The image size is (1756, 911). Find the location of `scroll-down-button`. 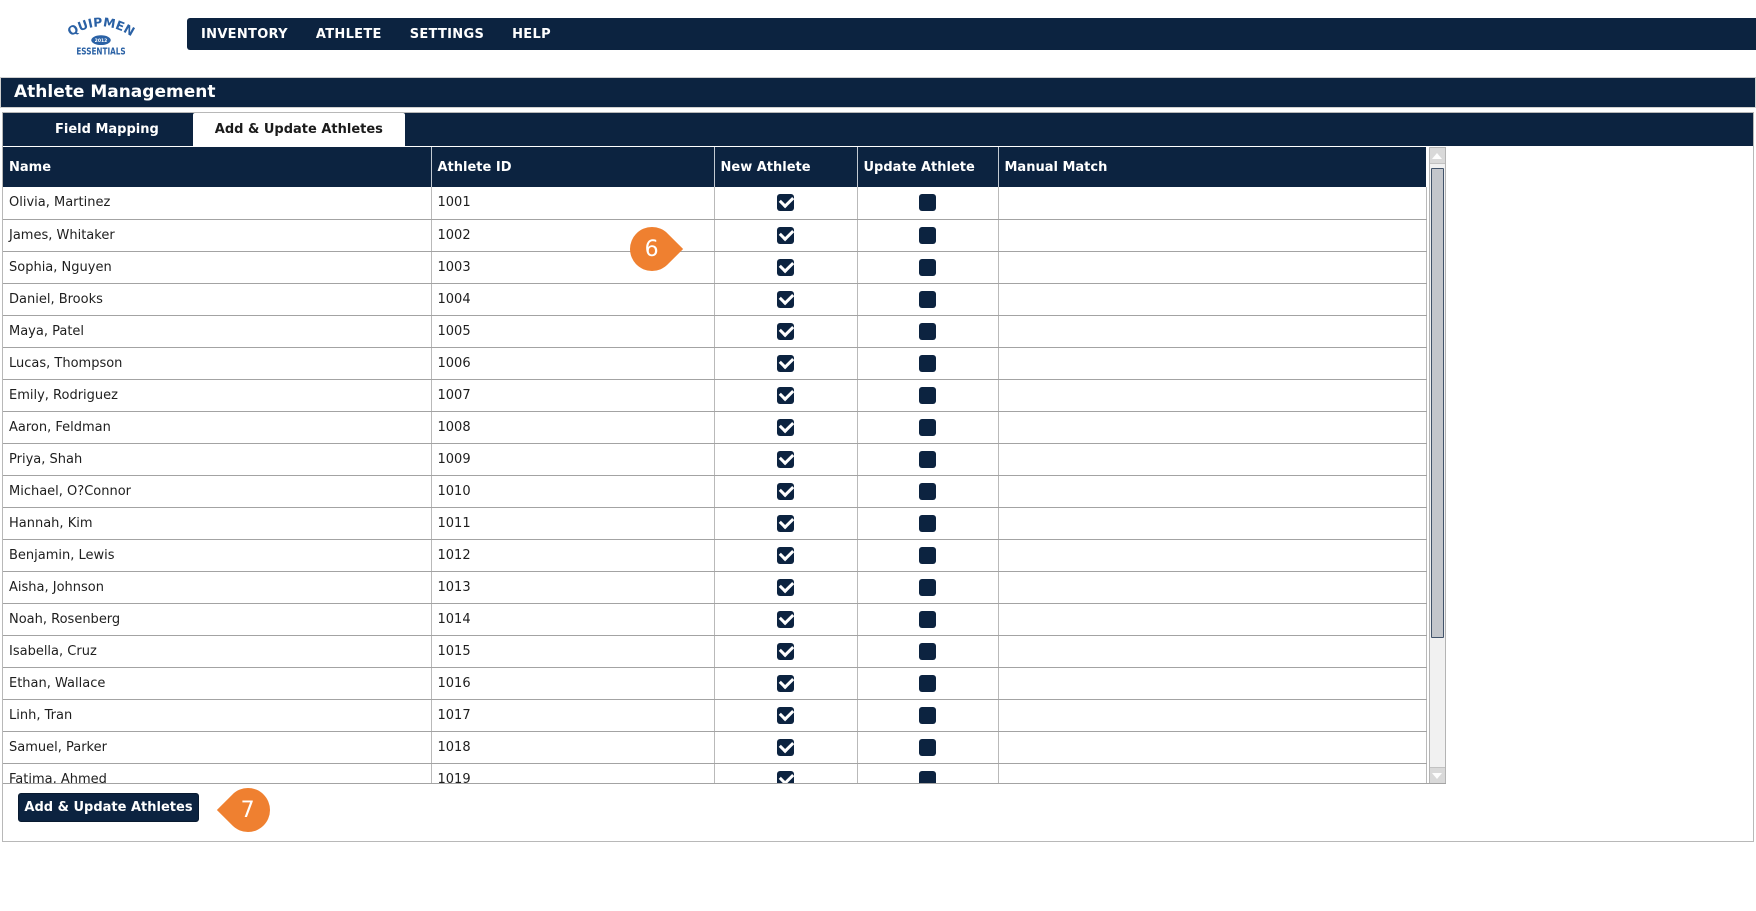

scroll-down-button is located at coordinates (1437, 775).